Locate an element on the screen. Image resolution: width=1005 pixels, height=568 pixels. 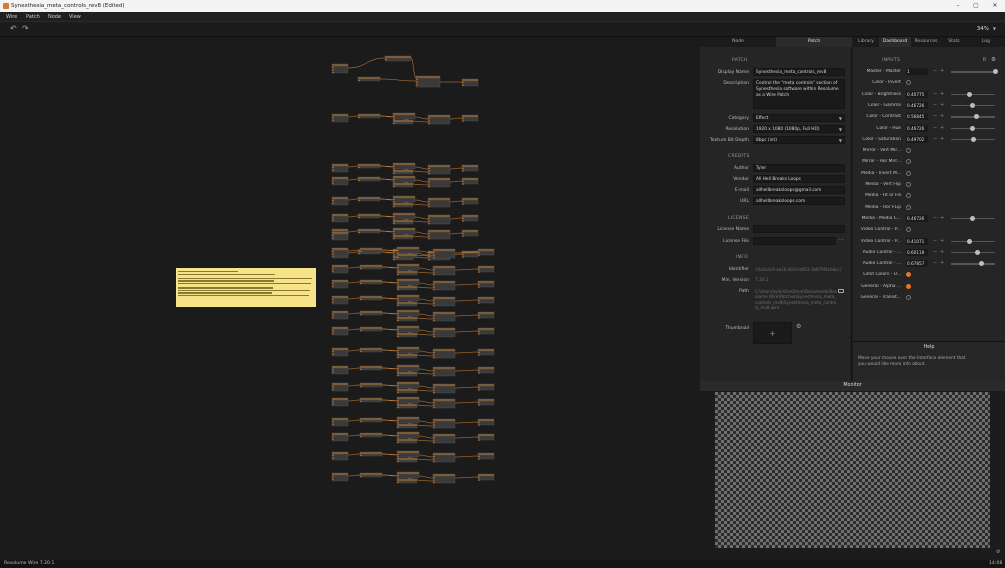
url-field: allhellbreaksloops.com is located at coordinates (799, 201).